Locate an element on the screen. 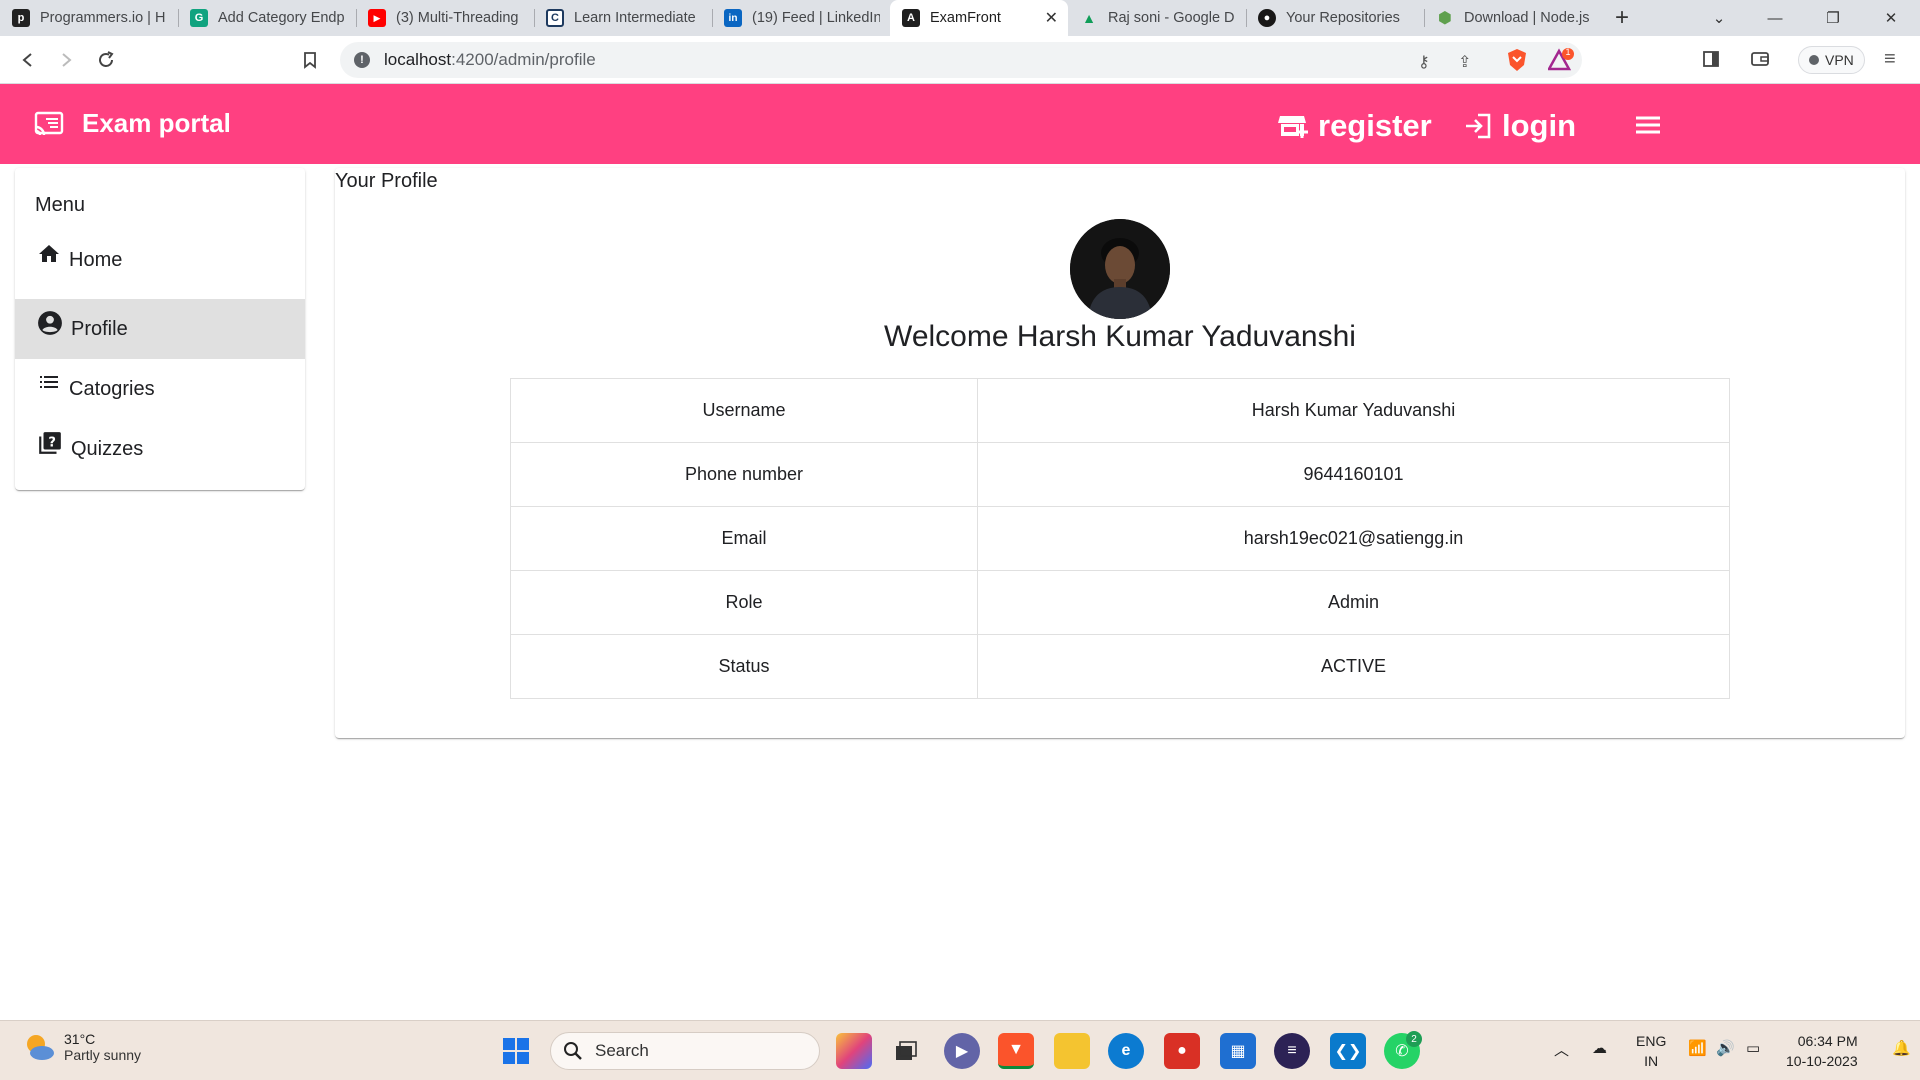 This screenshot has width=1920, height=1080. url-host: localhost is located at coordinates (418, 59).